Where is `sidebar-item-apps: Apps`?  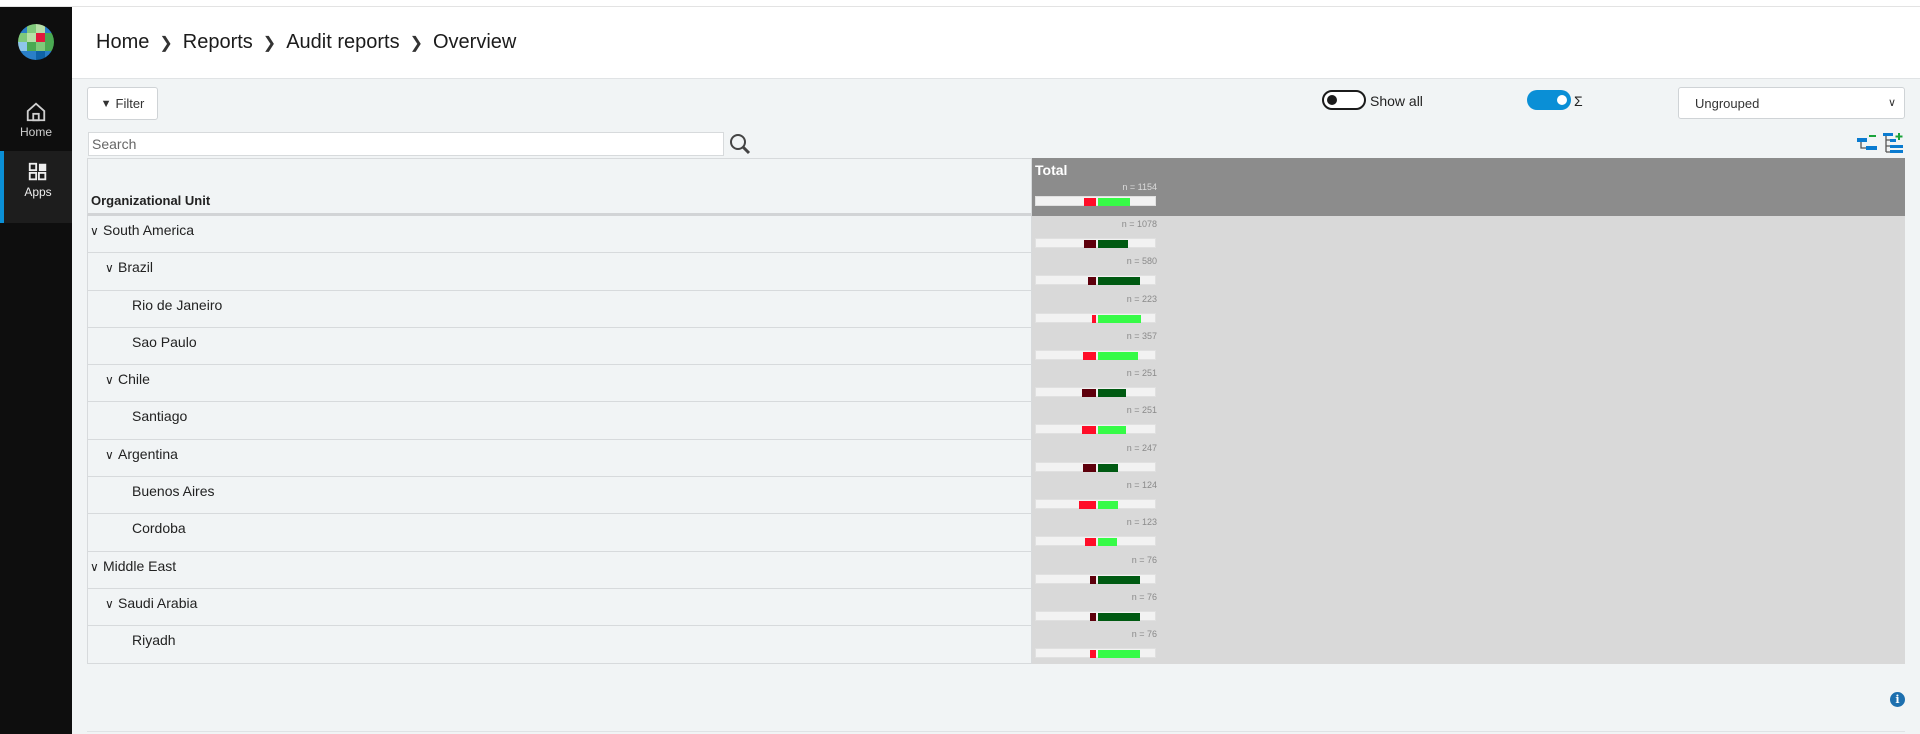
sidebar-item-apps: Apps is located at coordinates (36, 187).